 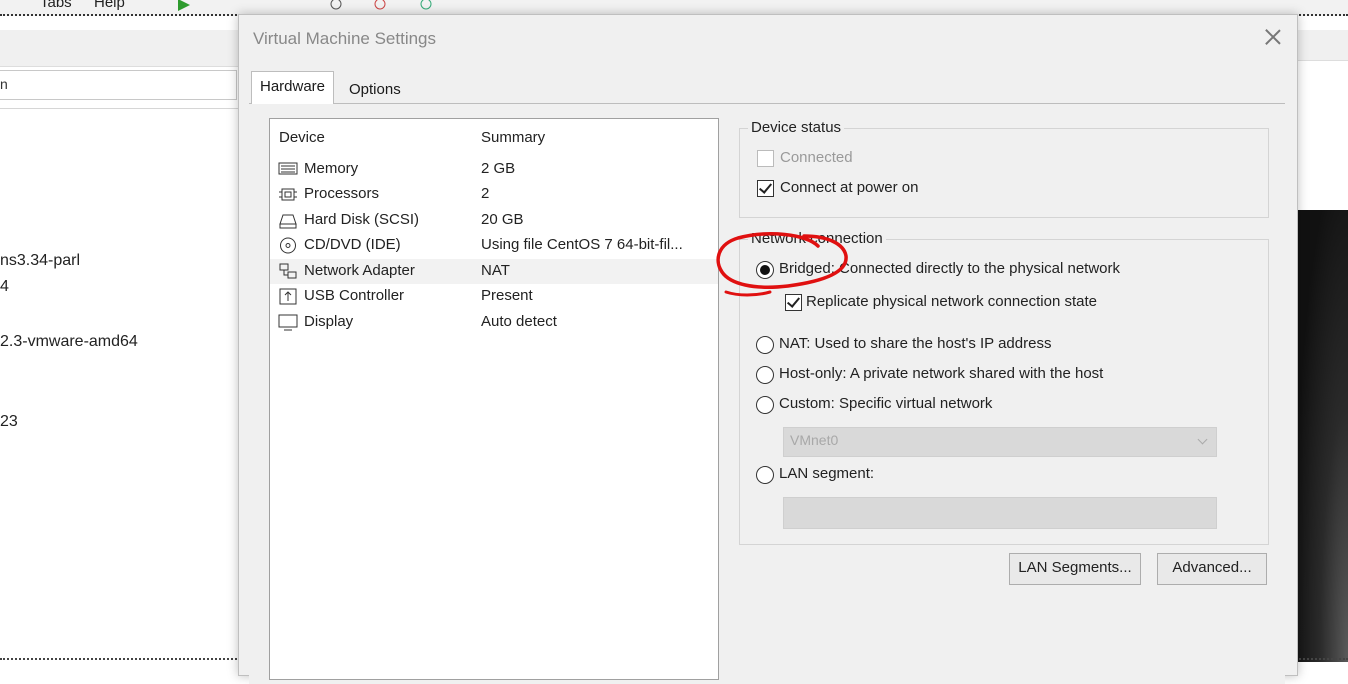 What do you see at coordinates (375, 90) in the screenshot?
I see `tab-options: Options` at bounding box center [375, 90].